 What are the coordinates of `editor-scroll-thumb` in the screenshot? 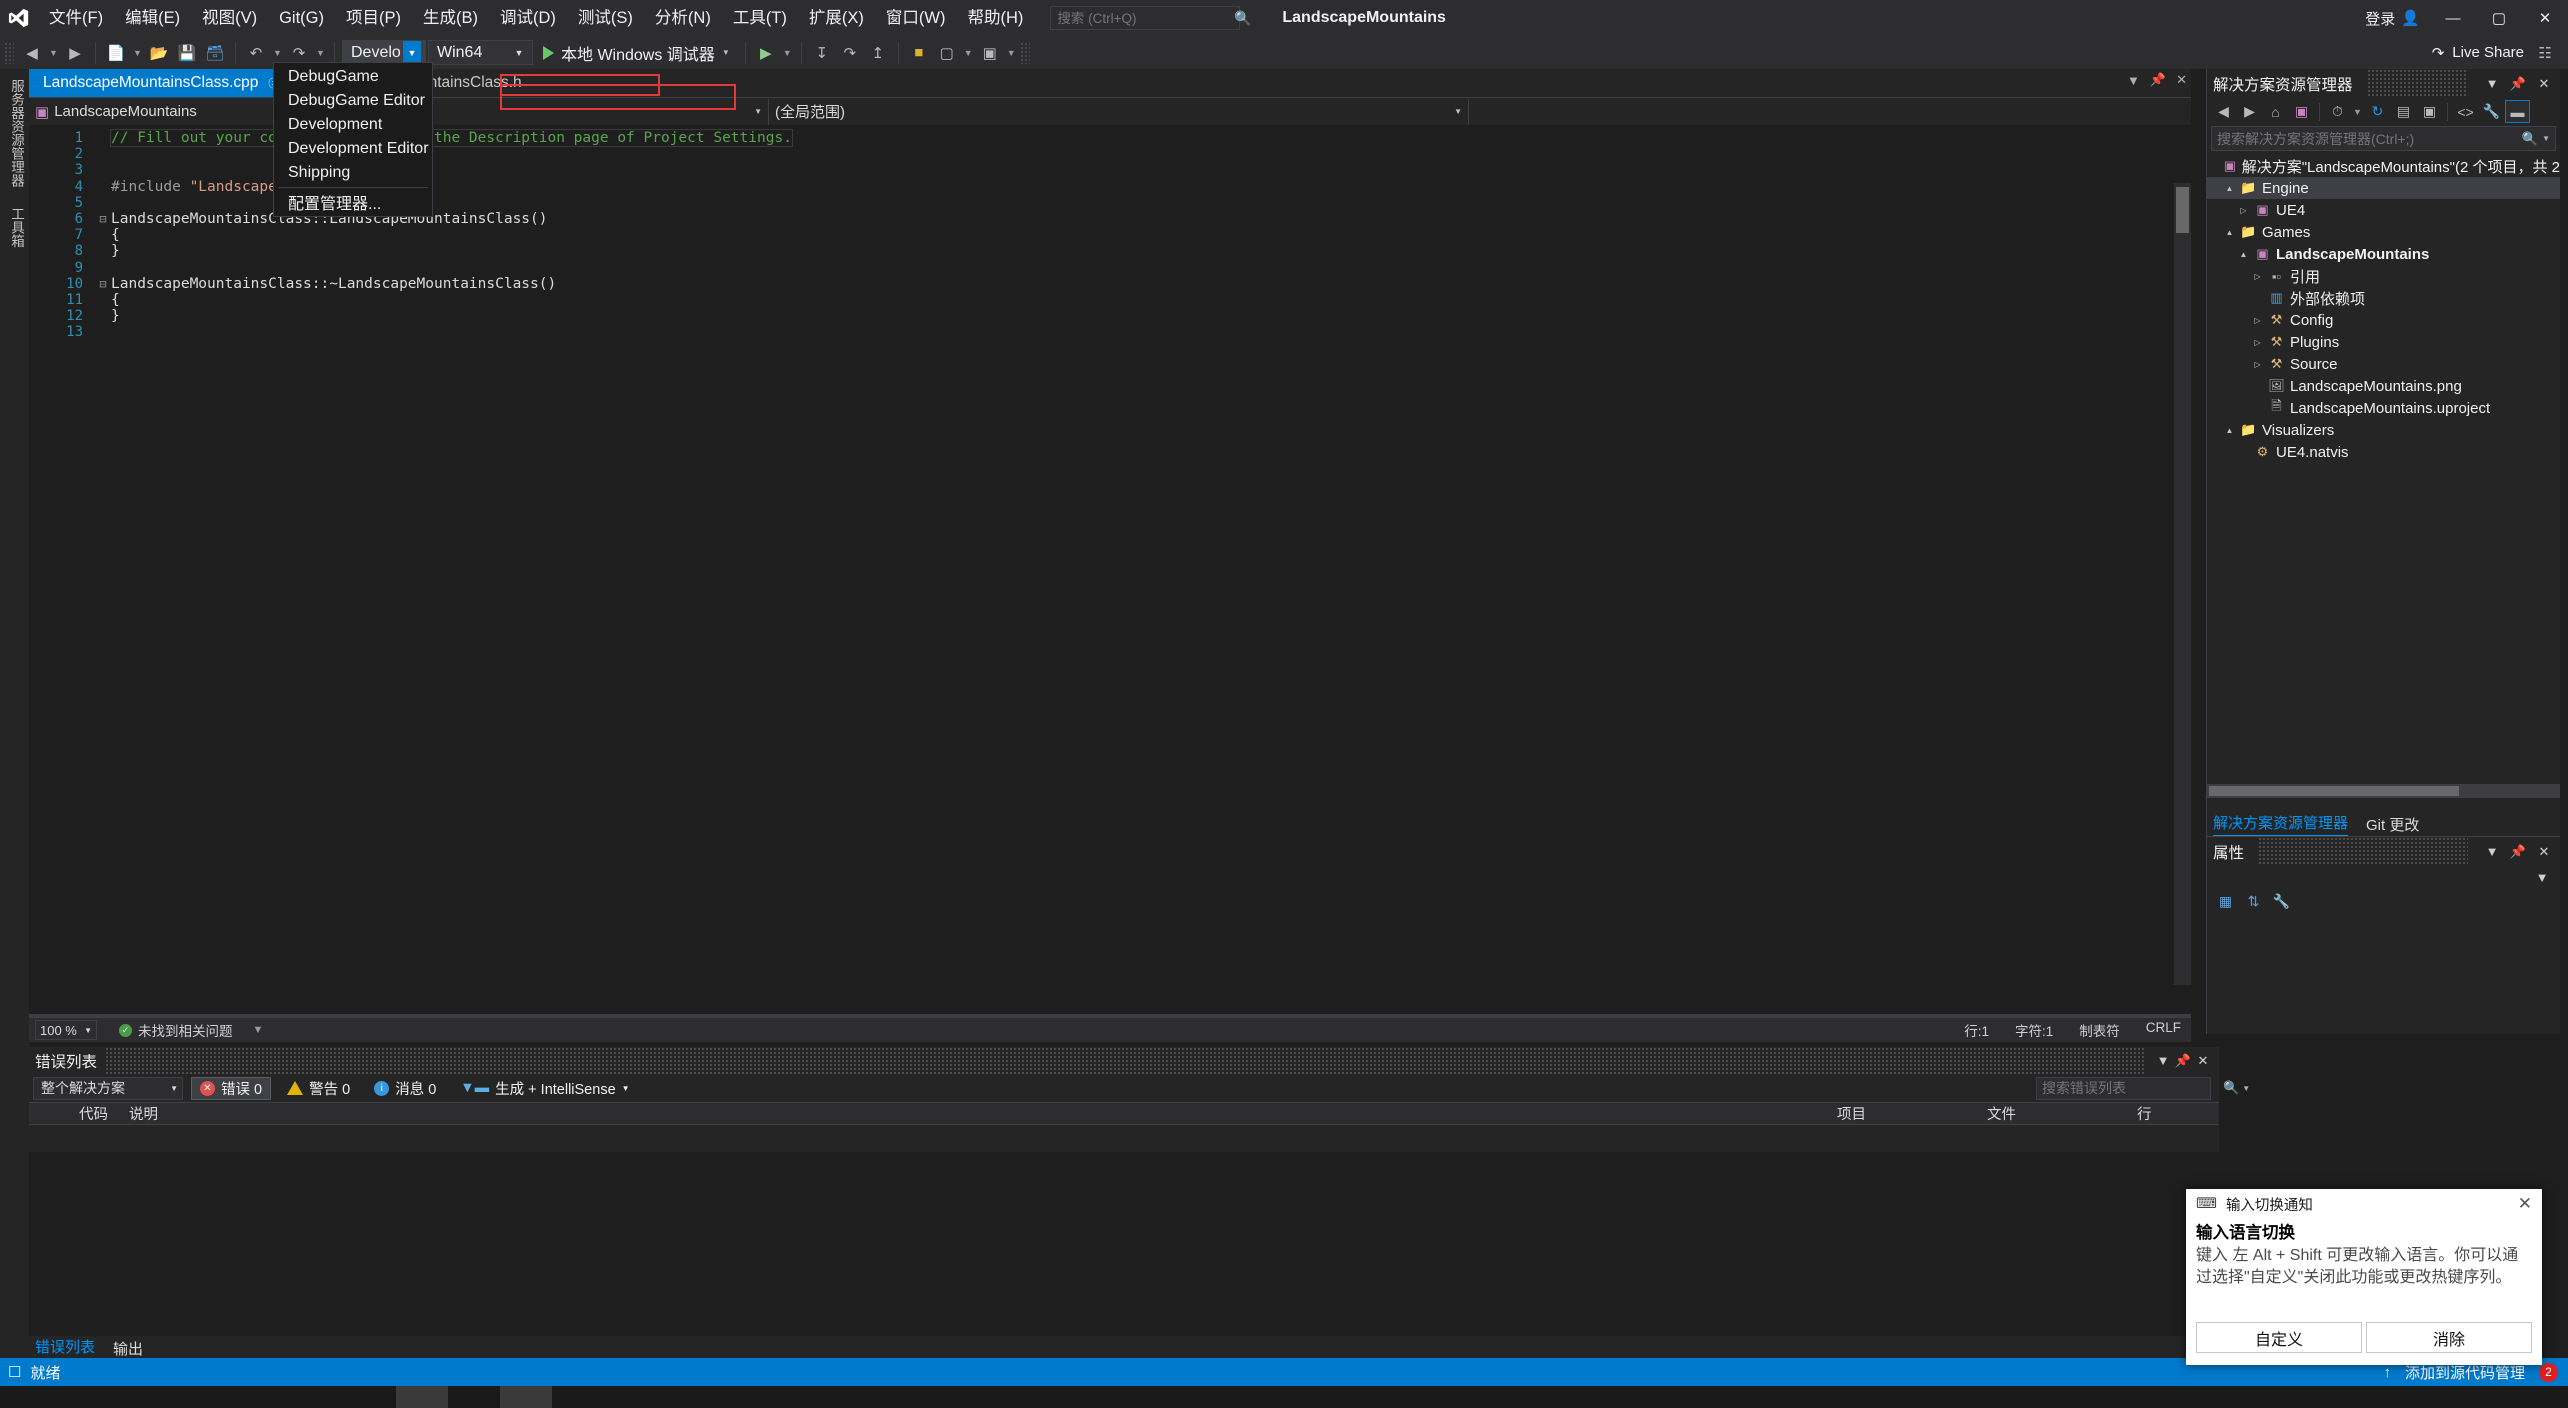 It's located at (2182, 210).